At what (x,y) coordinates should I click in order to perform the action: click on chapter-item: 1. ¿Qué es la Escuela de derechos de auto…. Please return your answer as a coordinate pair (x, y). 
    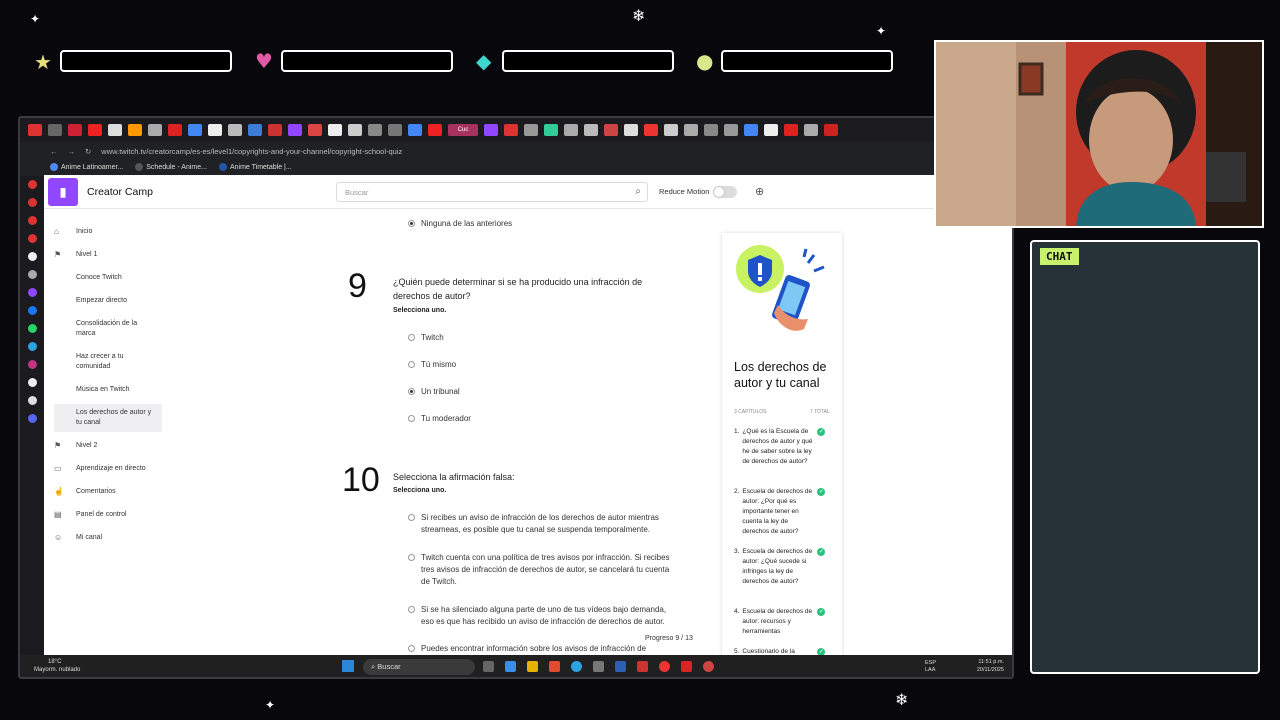
    Looking at the image, I should click on (784, 447).